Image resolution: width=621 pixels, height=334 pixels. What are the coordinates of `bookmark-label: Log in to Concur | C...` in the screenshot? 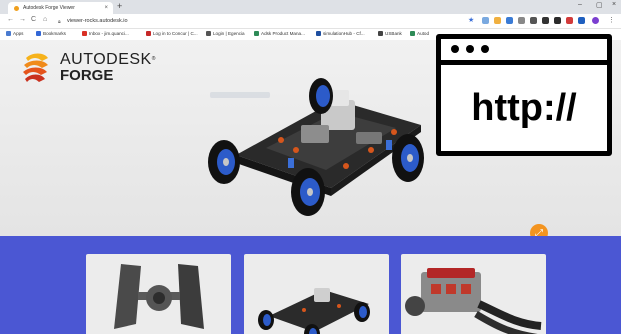 It's located at (175, 33).